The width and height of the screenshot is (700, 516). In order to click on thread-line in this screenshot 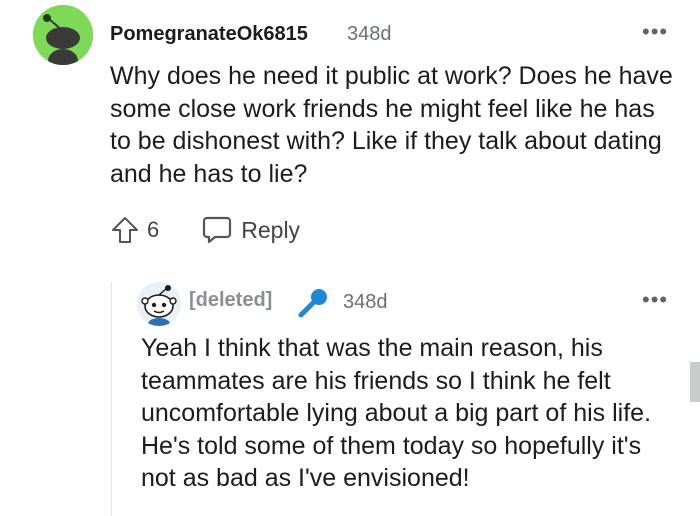, I will do `click(111, 399)`.